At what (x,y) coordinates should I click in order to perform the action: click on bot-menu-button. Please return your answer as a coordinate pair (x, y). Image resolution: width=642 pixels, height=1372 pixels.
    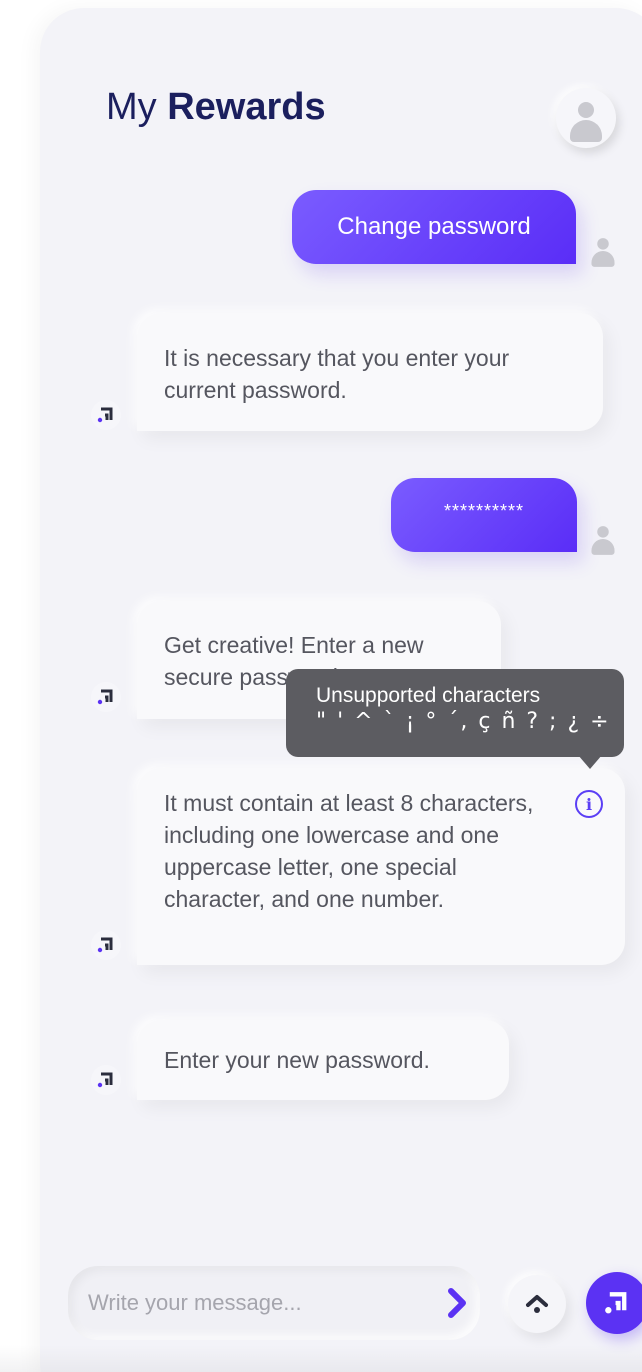
    Looking at the image, I should click on (614, 1303).